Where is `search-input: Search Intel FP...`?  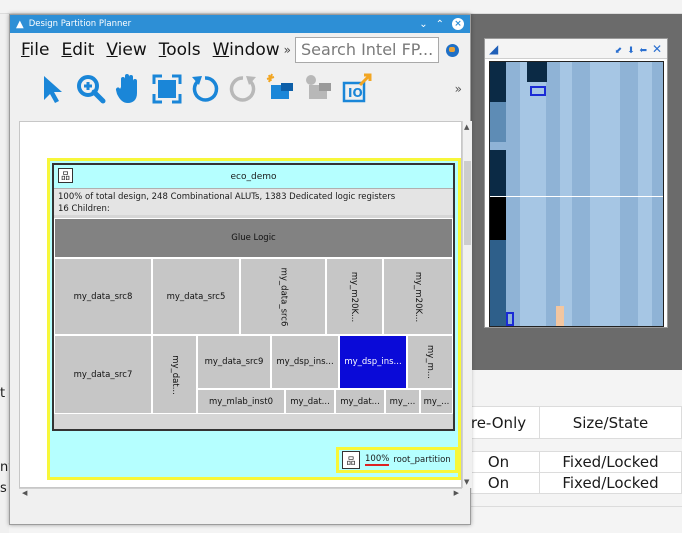 search-input: Search Intel FP... is located at coordinates (367, 50).